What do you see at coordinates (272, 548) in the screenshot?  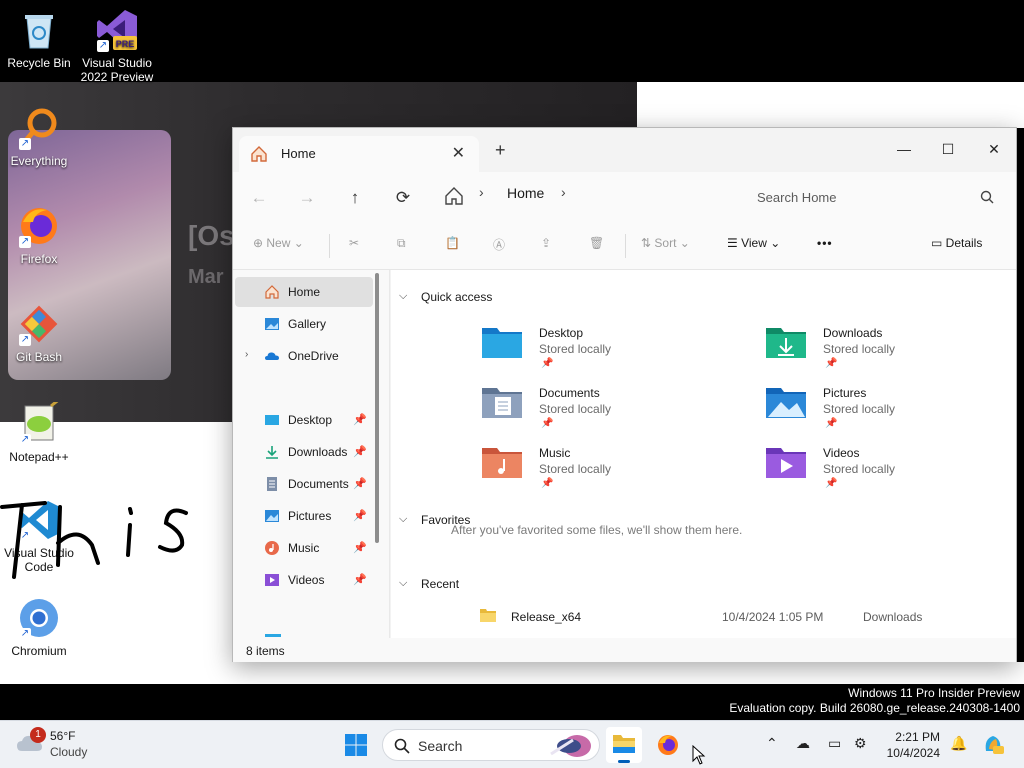 I see `music-icon` at bounding box center [272, 548].